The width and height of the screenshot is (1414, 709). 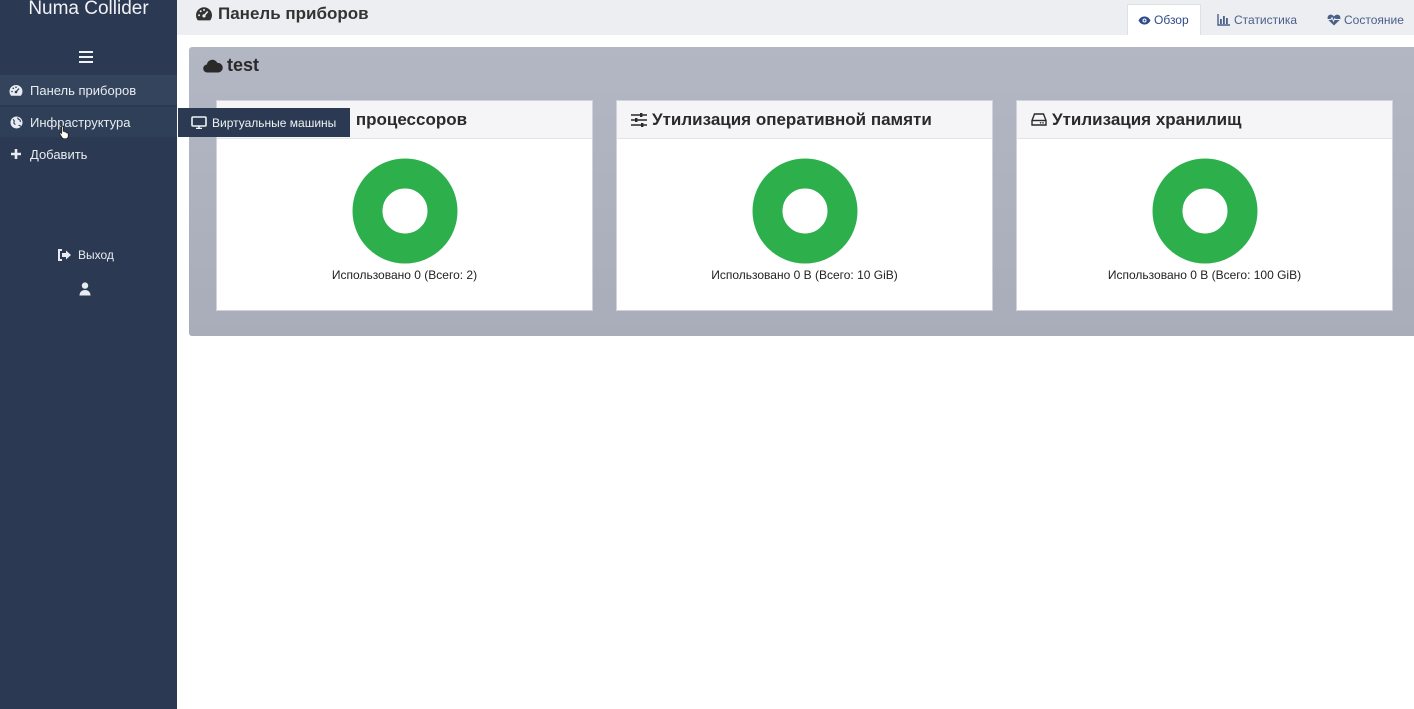 What do you see at coordinates (1204, 275) in the screenshot?
I see `usage-caption: Использовано 0 B (Всего: 100 GiB)` at bounding box center [1204, 275].